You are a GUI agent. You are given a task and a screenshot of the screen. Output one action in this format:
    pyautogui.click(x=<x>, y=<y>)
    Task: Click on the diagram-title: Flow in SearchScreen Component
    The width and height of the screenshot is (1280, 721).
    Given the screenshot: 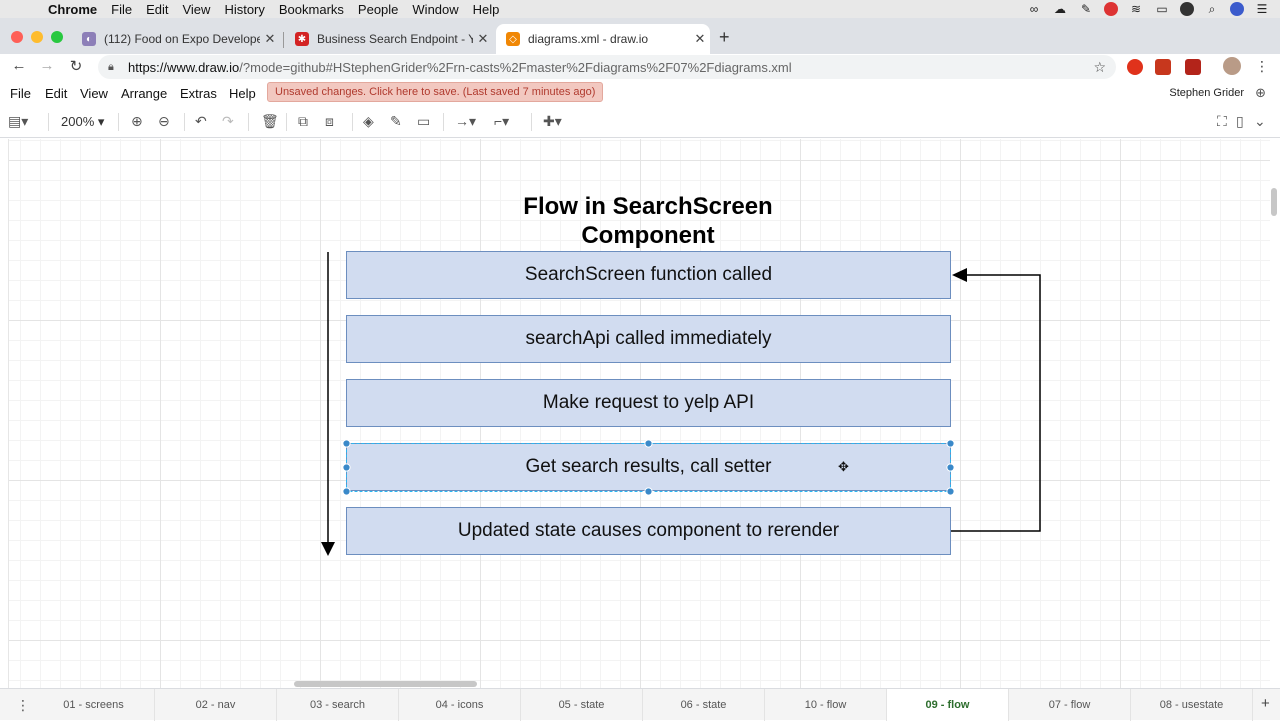 What is the action you would take?
    pyautogui.click(x=648, y=221)
    